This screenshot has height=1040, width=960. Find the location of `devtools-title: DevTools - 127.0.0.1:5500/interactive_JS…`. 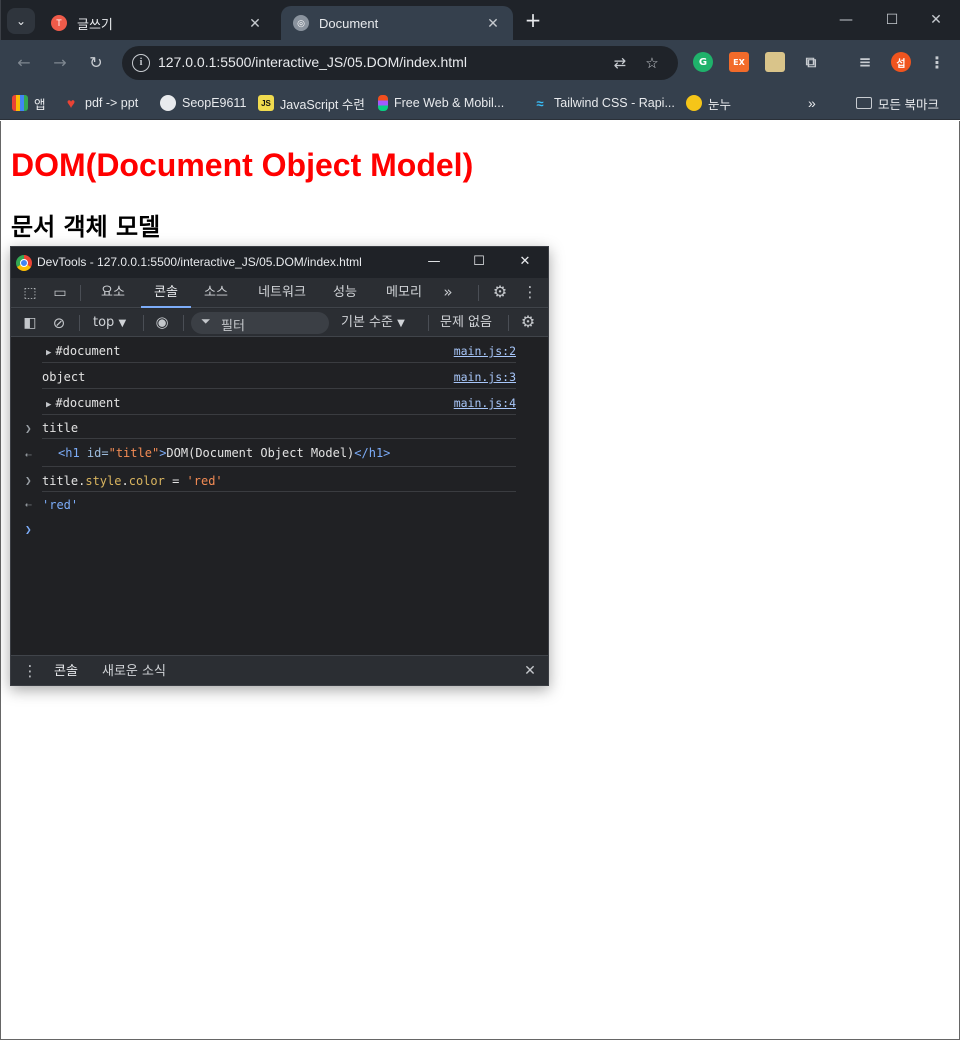

devtools-title: DevTools - 127.0.0.1:5500/interactive_JS… is located at coordinates (199, 262).